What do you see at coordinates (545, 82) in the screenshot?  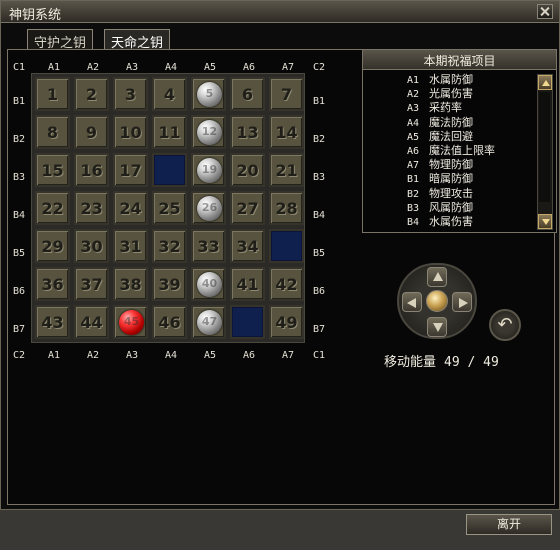 I see `scroll-up-icon` at bounding box center [545, 82].